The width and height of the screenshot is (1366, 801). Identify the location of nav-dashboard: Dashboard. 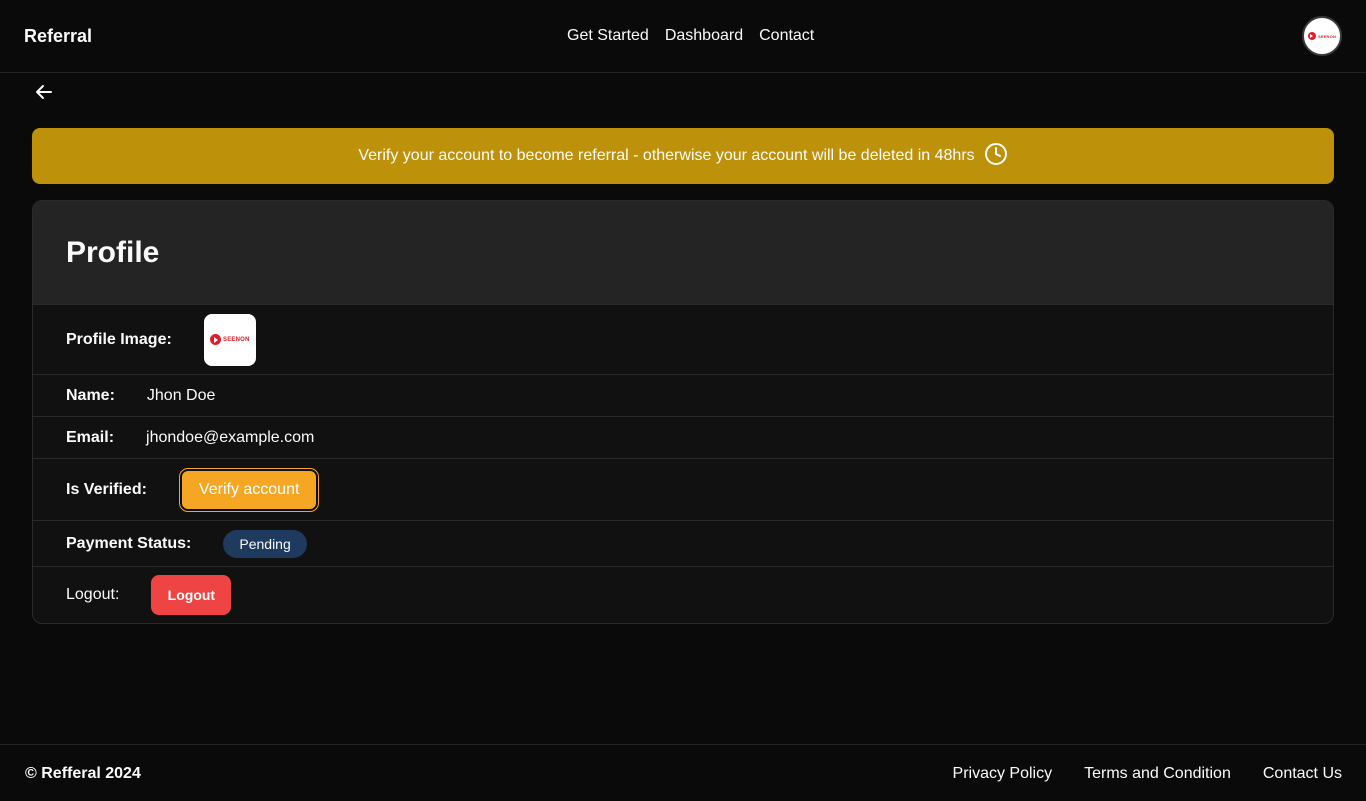
(704, 36).